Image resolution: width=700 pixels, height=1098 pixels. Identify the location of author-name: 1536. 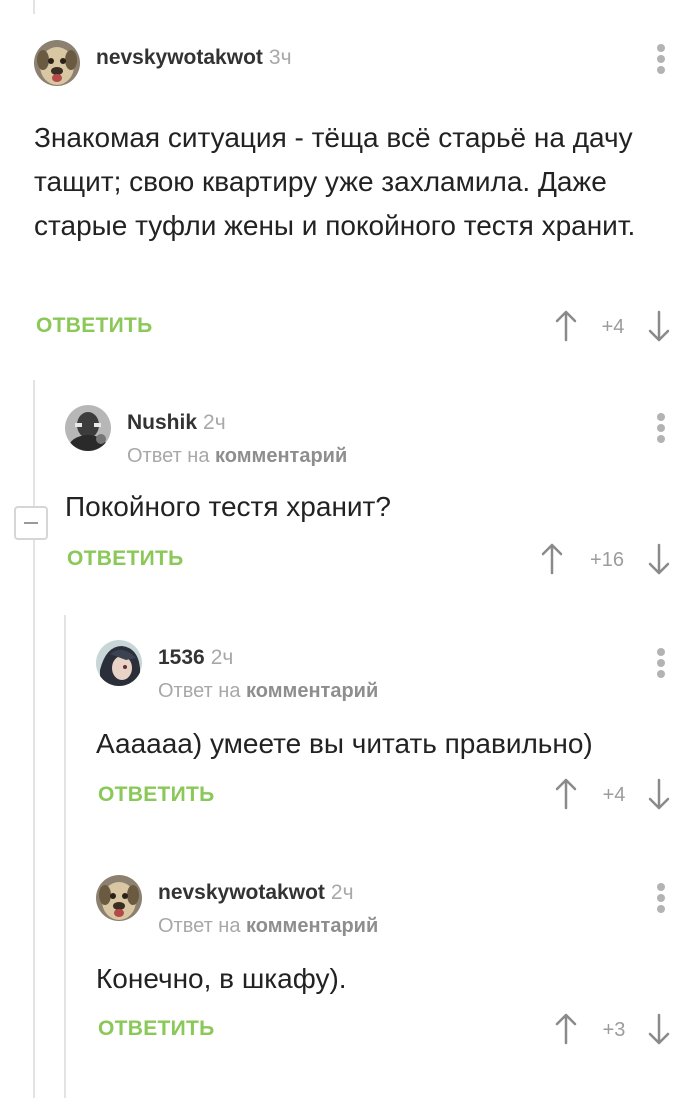
(181, 657).